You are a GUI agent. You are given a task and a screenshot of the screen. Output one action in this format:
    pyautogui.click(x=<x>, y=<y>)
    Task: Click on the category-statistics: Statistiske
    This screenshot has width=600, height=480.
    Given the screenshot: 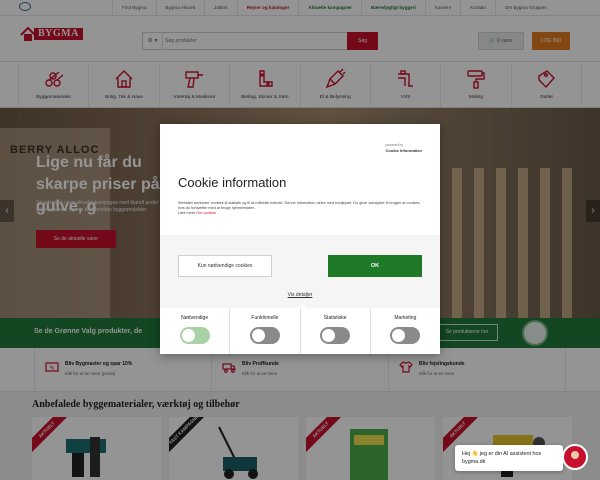 What is the action you would take?
    pyautogui.click(x=336, y=331)
    